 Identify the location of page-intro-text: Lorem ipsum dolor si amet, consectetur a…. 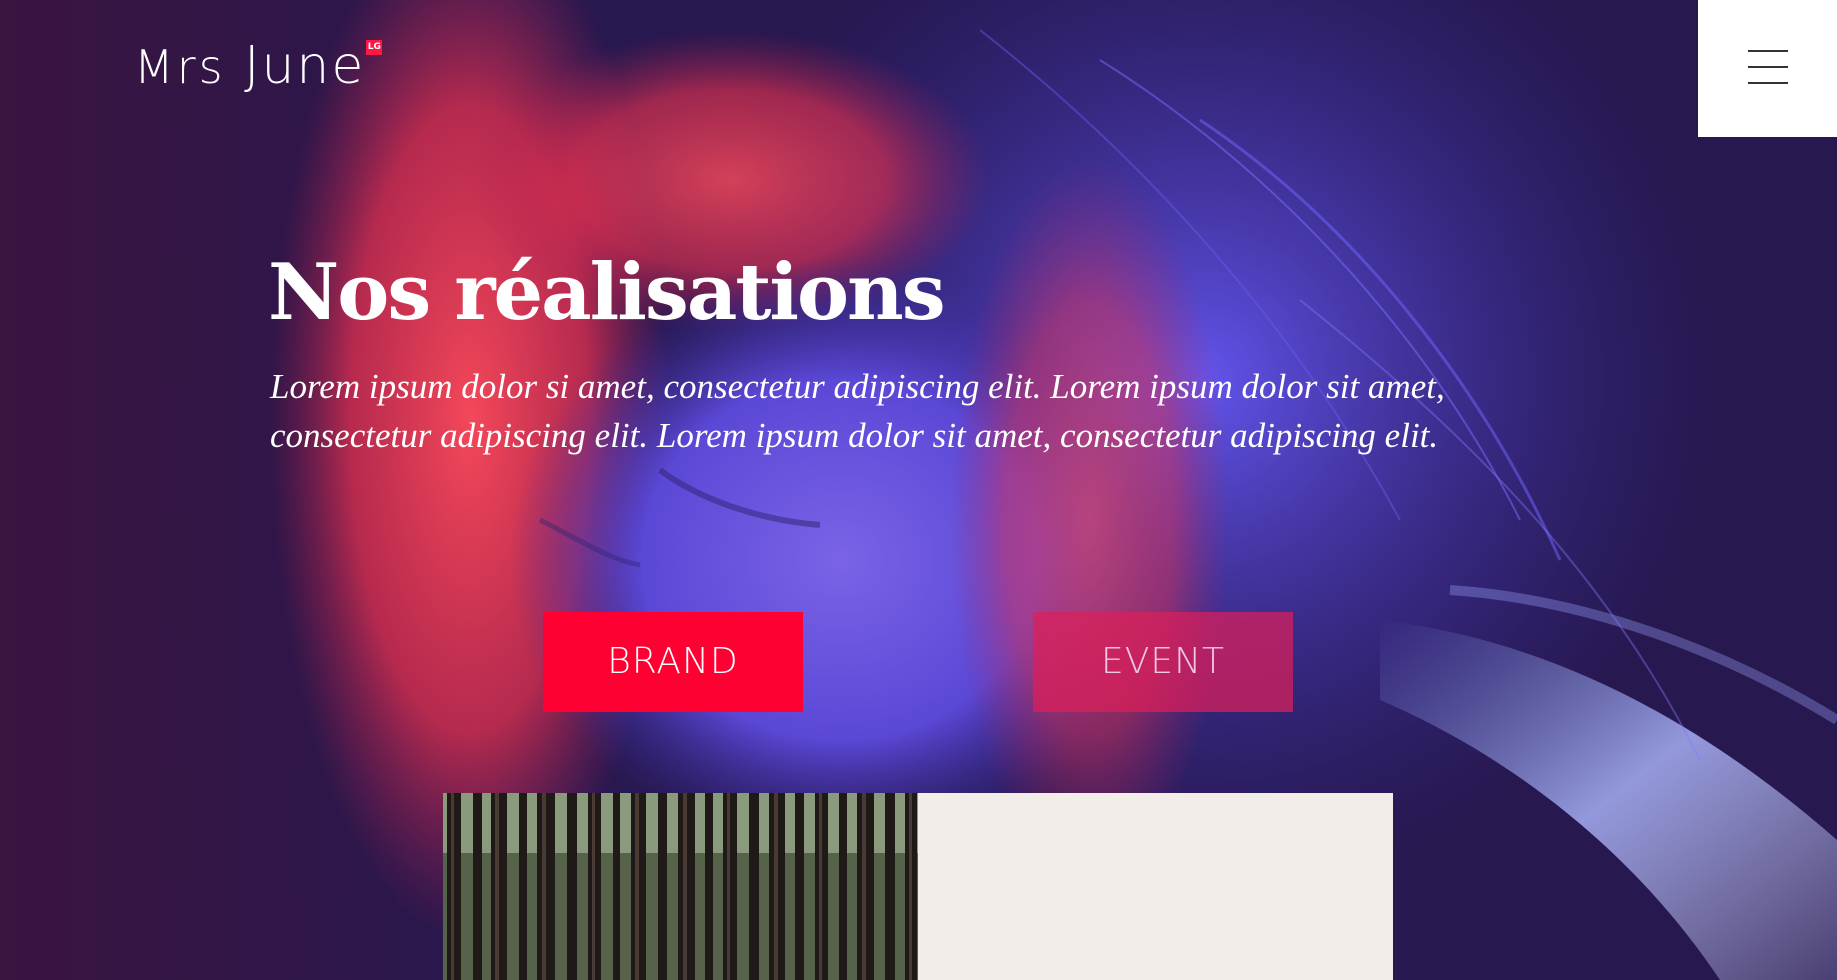
(857, 411).